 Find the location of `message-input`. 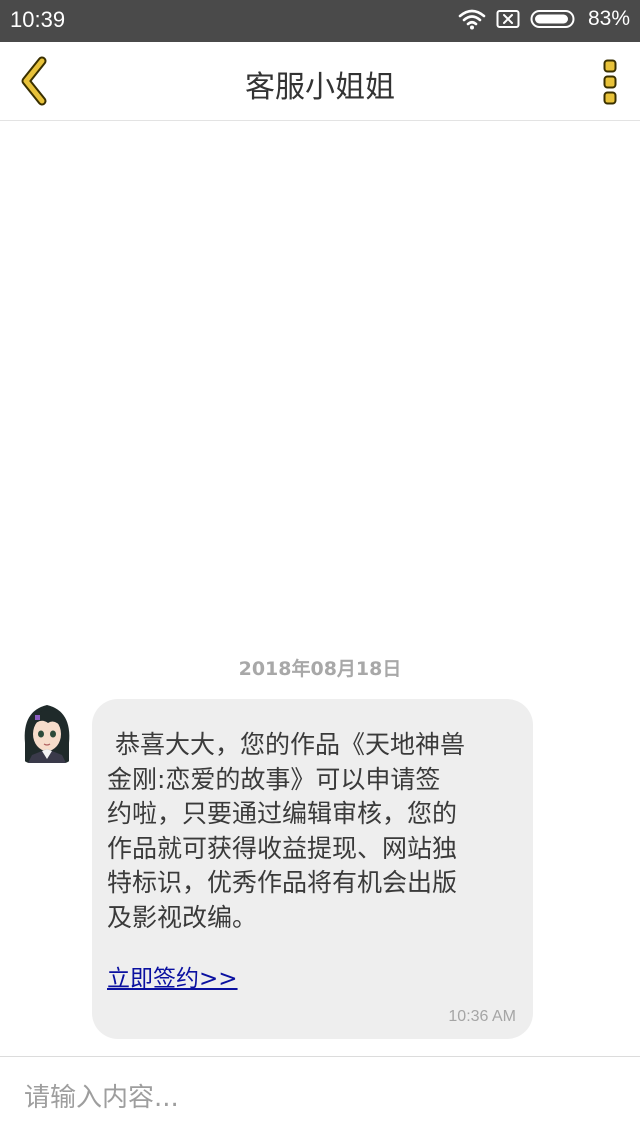

message-input is located at coordinates (319, 1098).